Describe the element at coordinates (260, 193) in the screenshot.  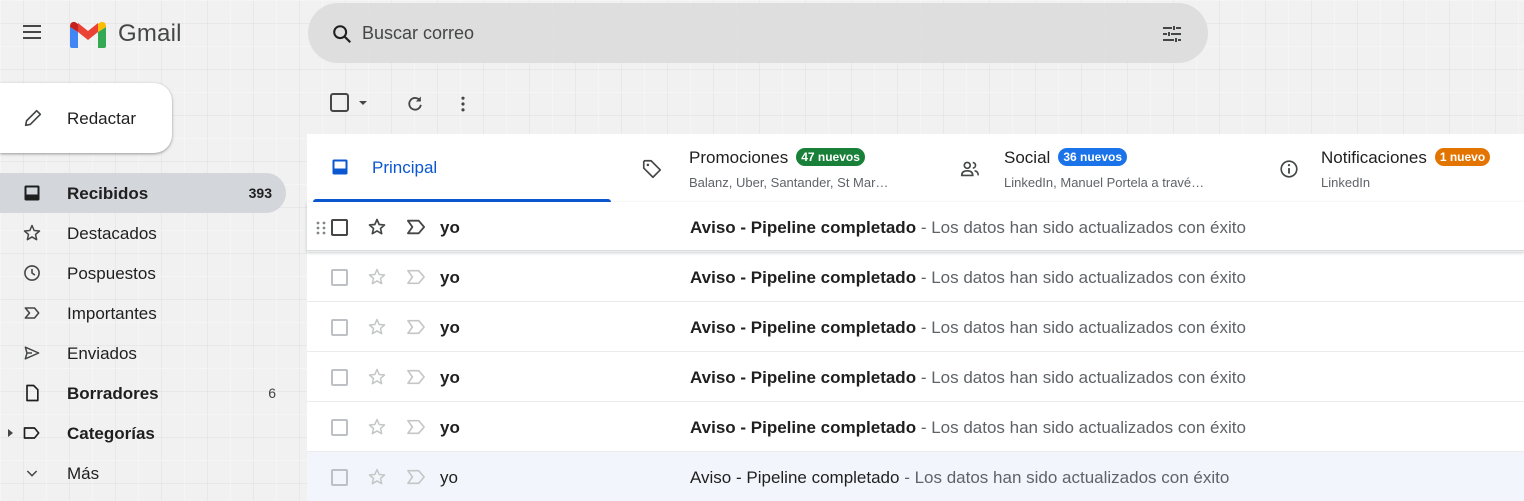
I see `unread-count: 393` at that location.